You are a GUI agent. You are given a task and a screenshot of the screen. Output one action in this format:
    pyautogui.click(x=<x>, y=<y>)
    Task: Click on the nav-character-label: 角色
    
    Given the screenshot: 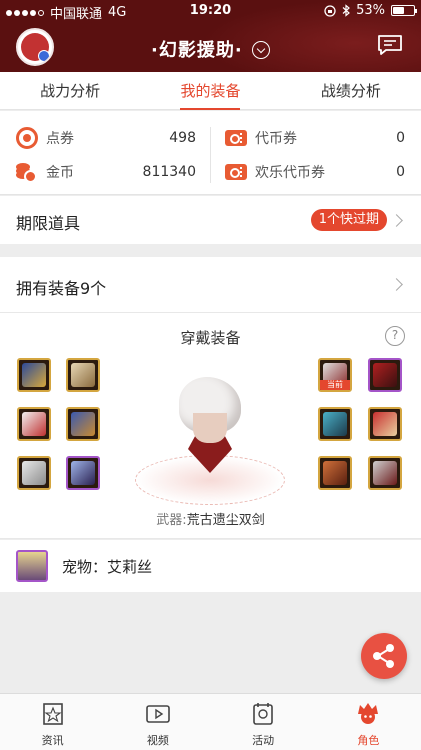 What is the action you would take?
    pyautogui.click(x=368, y=740)
    